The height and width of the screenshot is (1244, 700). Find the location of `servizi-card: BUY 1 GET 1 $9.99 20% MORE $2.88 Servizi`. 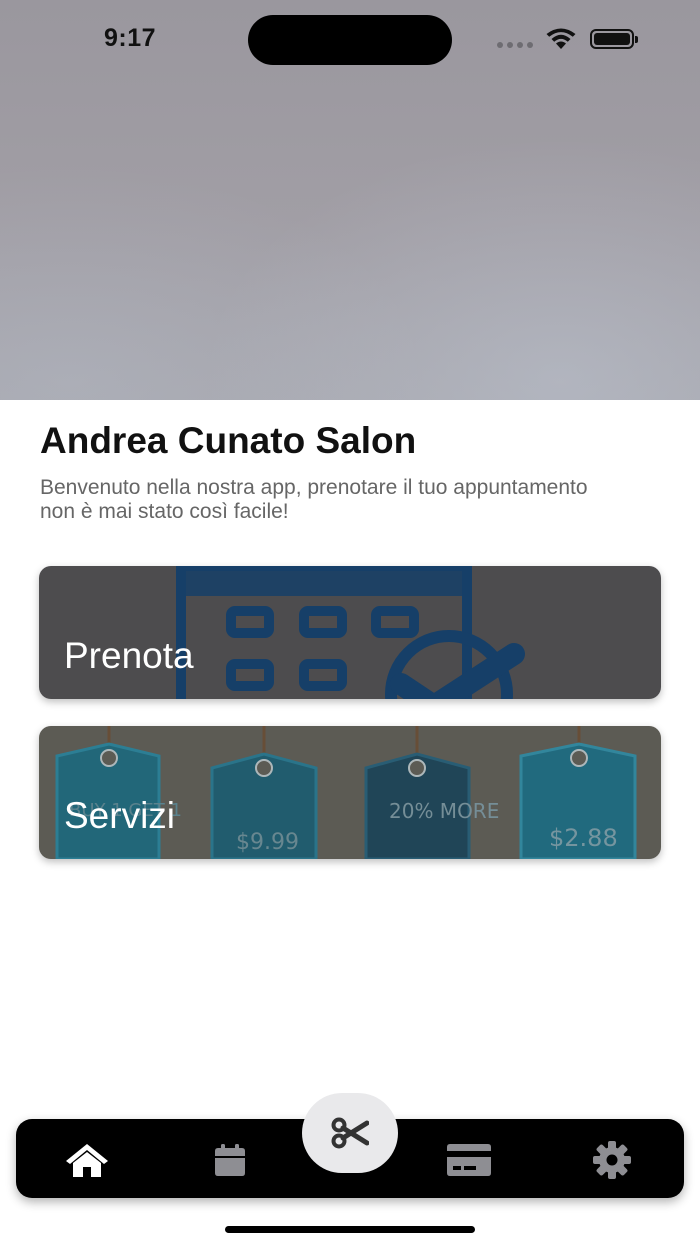

servizi-card: BUY 1 GET 1 $9.99 20% MORE $2.88 Servizi is located at coordinates (350, 792).